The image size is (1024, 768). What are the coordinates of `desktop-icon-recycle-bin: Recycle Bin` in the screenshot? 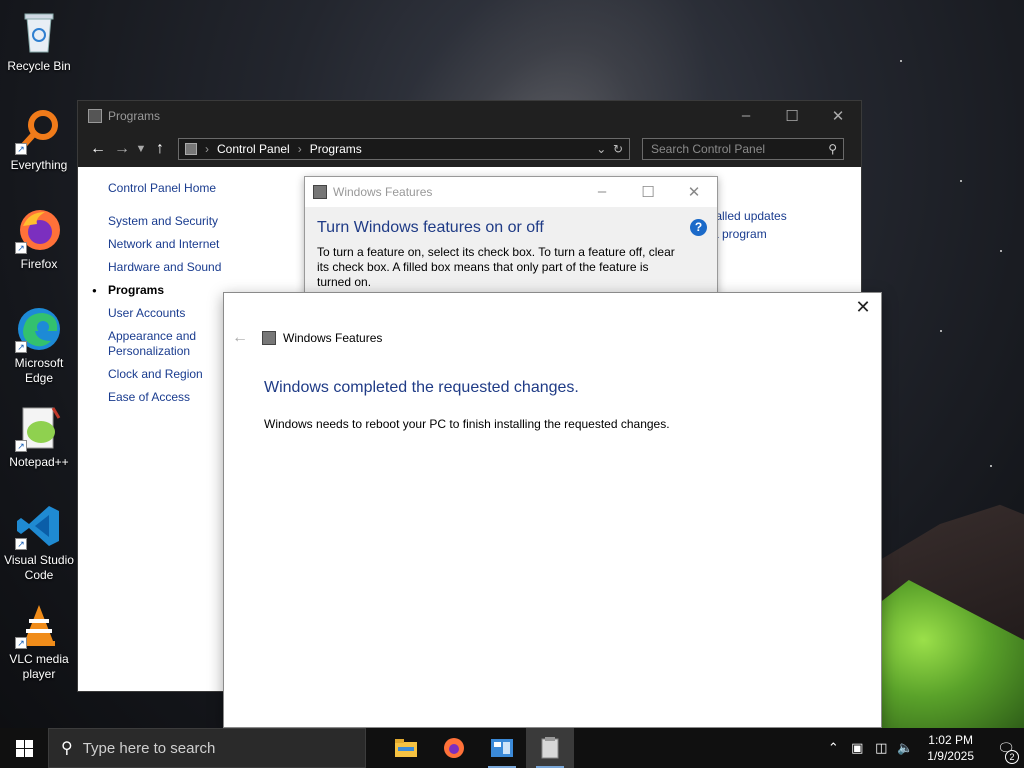 It's located at (39, 41).